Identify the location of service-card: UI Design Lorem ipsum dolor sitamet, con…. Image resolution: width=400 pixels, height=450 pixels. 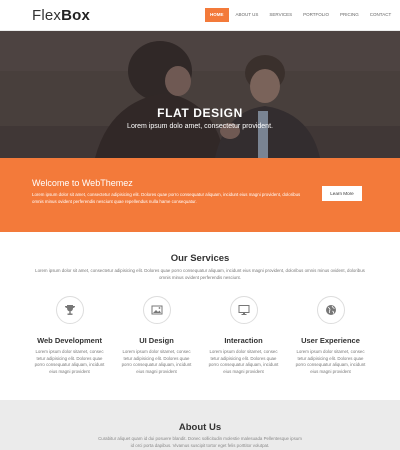
(156, 335).